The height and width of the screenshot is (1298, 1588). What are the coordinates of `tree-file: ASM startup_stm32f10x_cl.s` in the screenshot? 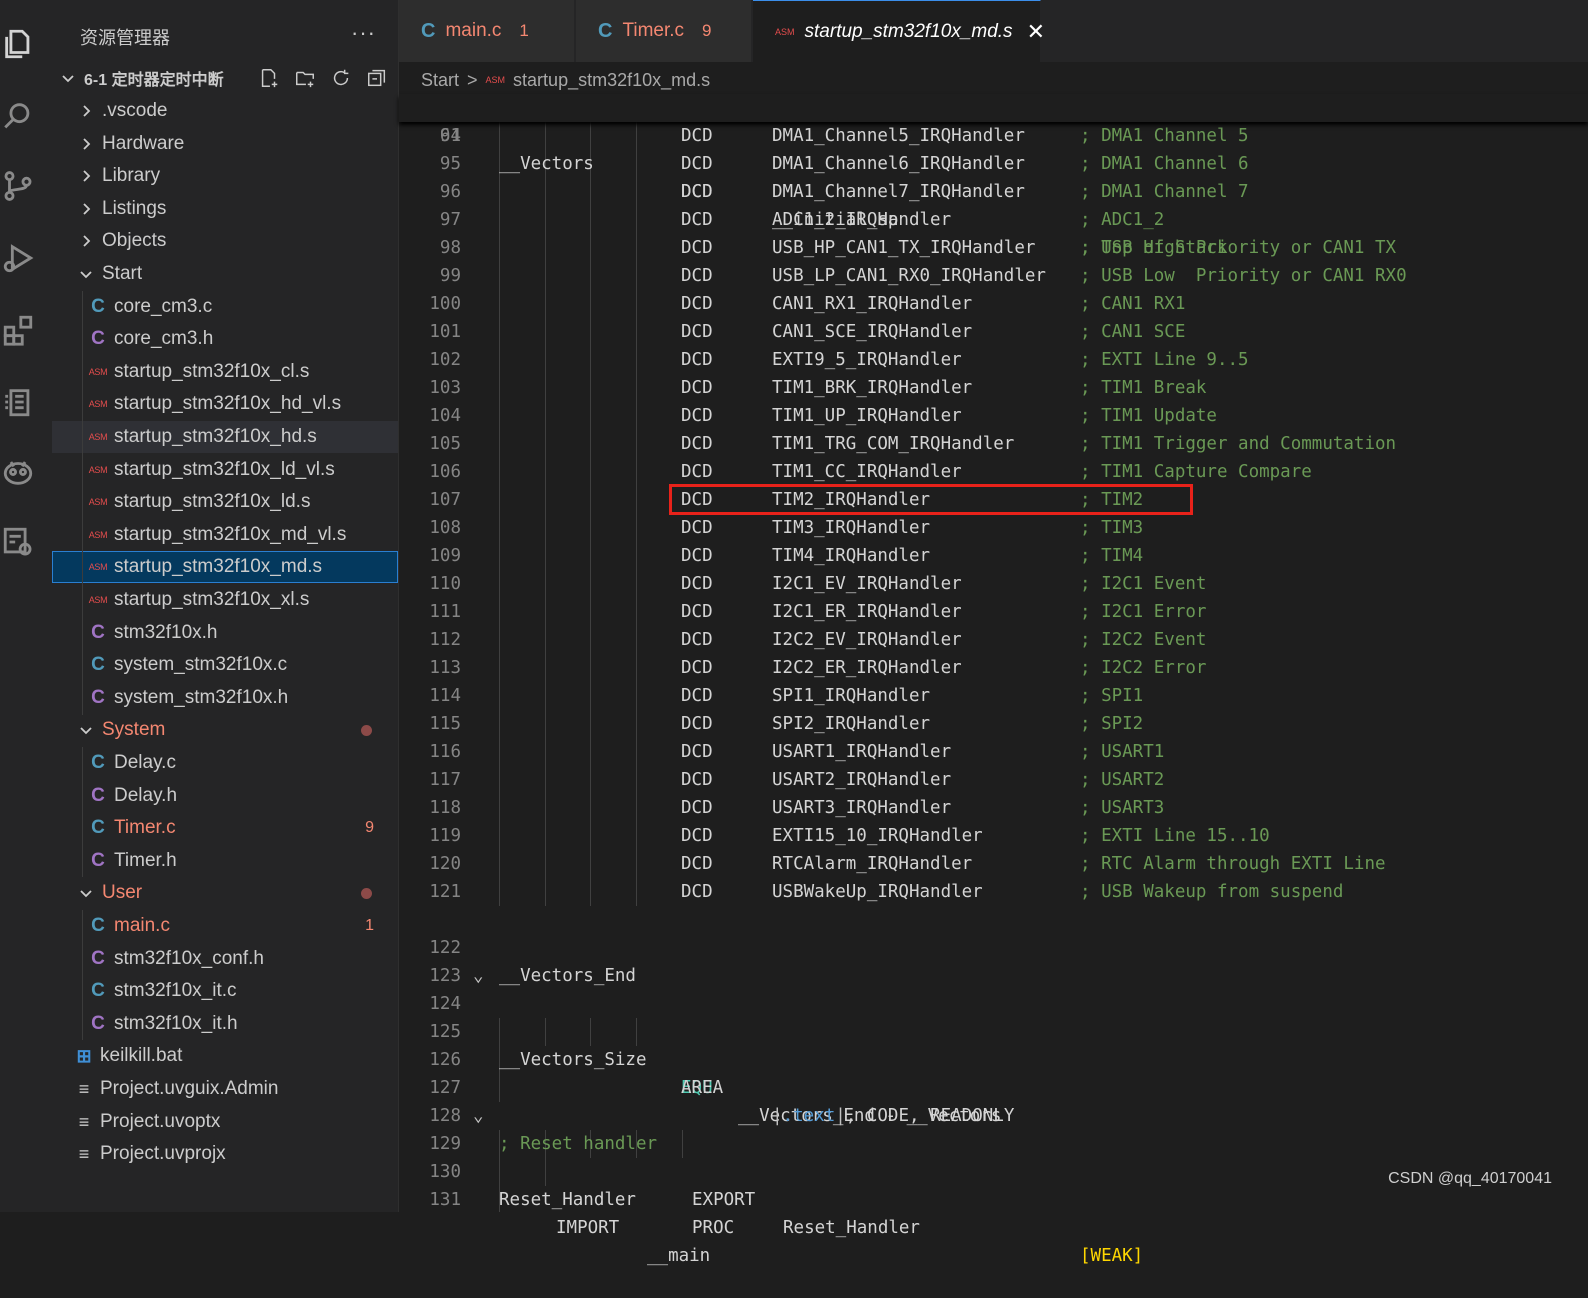 It's located at (225, 372).